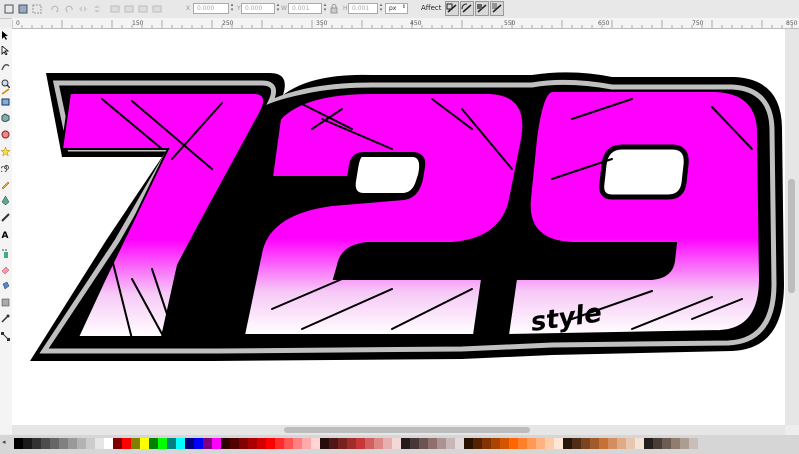 Image resolution: width=799 pixels, height=454 pixels. Describe the element at coordinates (4, 442) in the screenshot. I see `palette-menu-icon: ◂` at that location.